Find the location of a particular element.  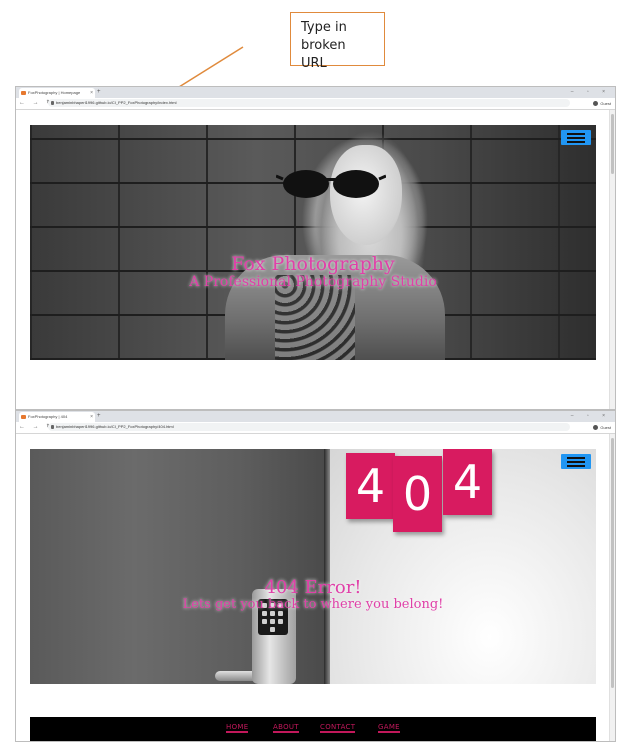

error-title: 404 Error! is located at coordinates (313, 587).